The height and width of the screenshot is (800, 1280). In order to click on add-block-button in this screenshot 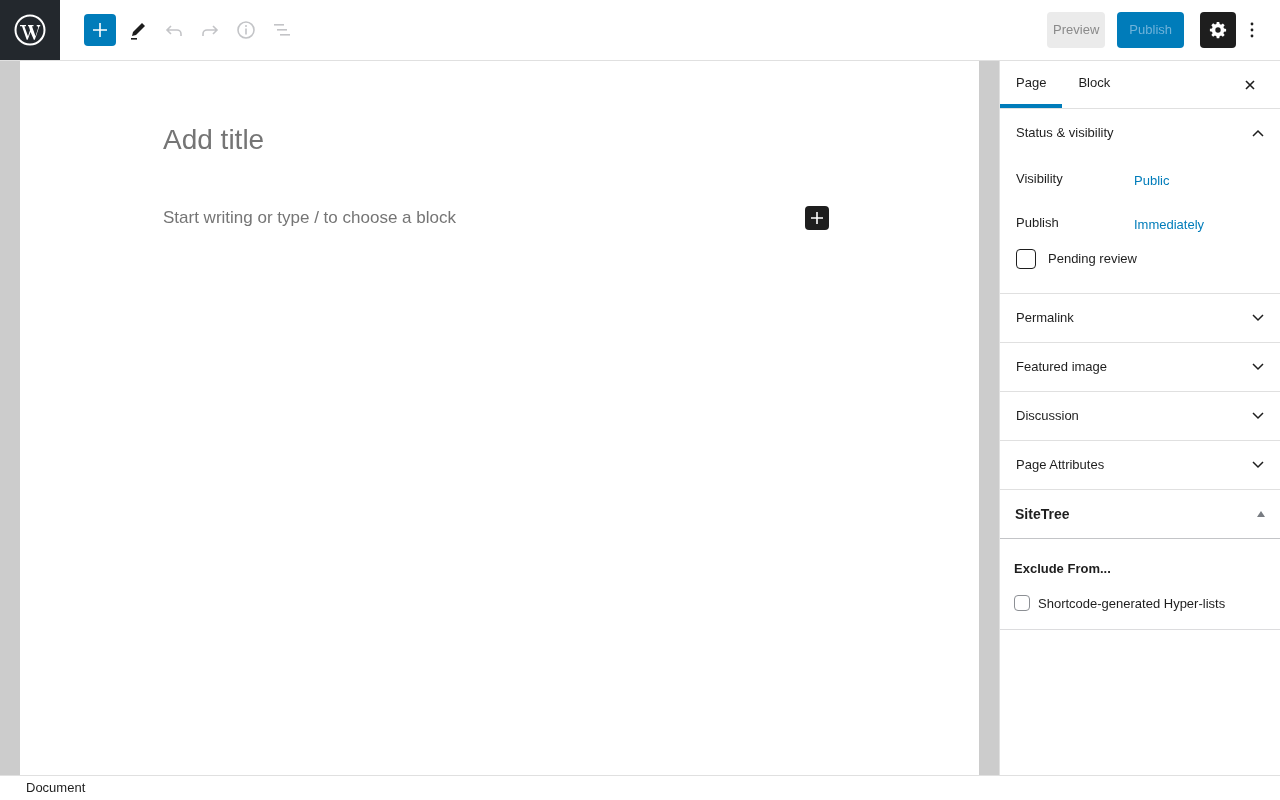, I will do `click(817, 217)`.